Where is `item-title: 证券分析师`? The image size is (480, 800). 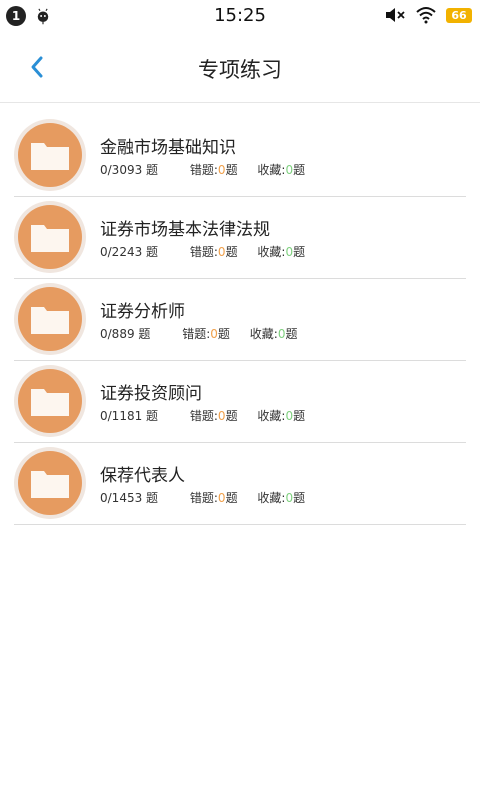
item-title: 证券分析师 is located at coordinates (142, 312).